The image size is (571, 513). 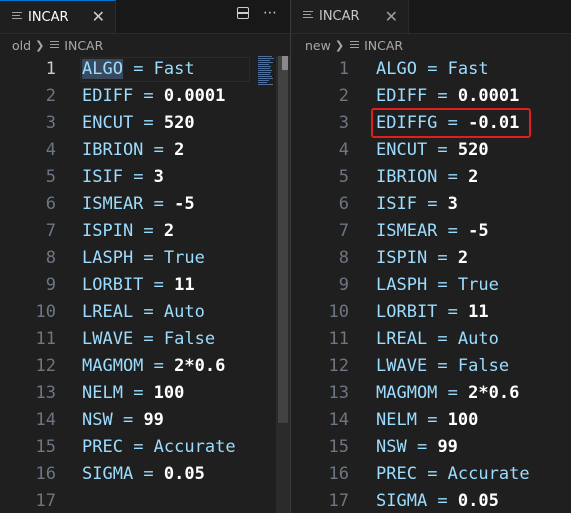 I want to click on code-text: LASPH = True, so click(x=437, y=285).